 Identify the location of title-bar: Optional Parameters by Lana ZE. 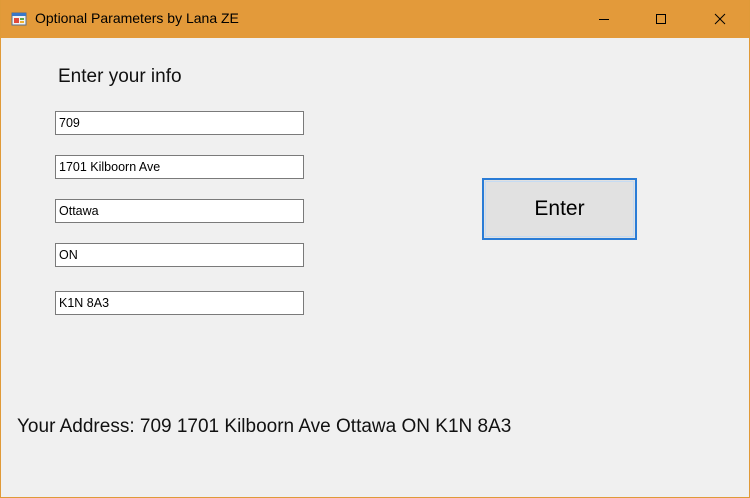
(375, 19).